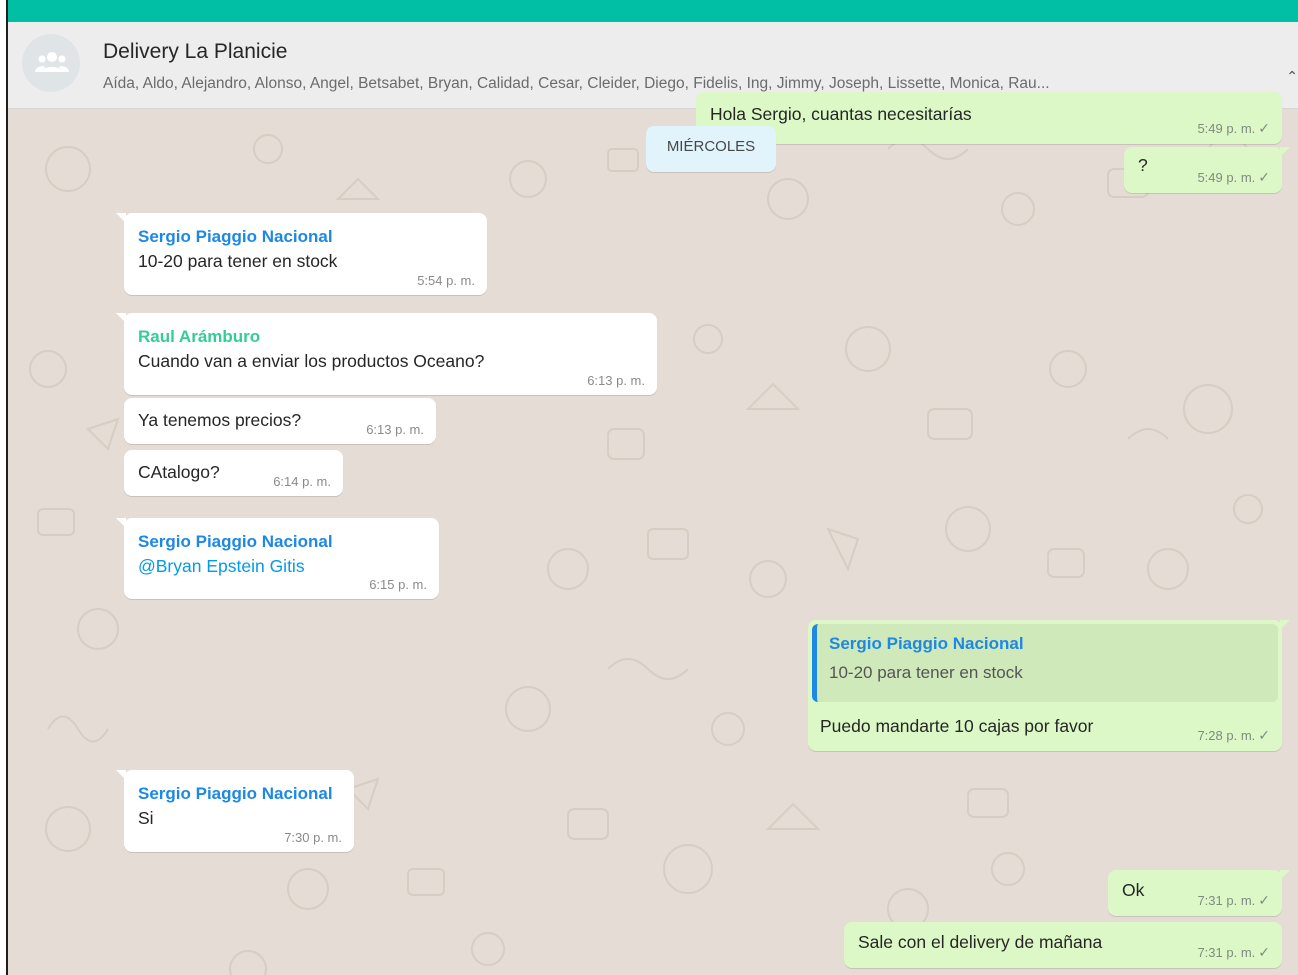 Image resolution: width=1298 pixels, height=975 pixels. Describe the element at coordinates (235, 811) in the screenshot. I see `message-bubble-incoming: Sergio Piaggio Nacional Si 7:30 p. m.` at that location.